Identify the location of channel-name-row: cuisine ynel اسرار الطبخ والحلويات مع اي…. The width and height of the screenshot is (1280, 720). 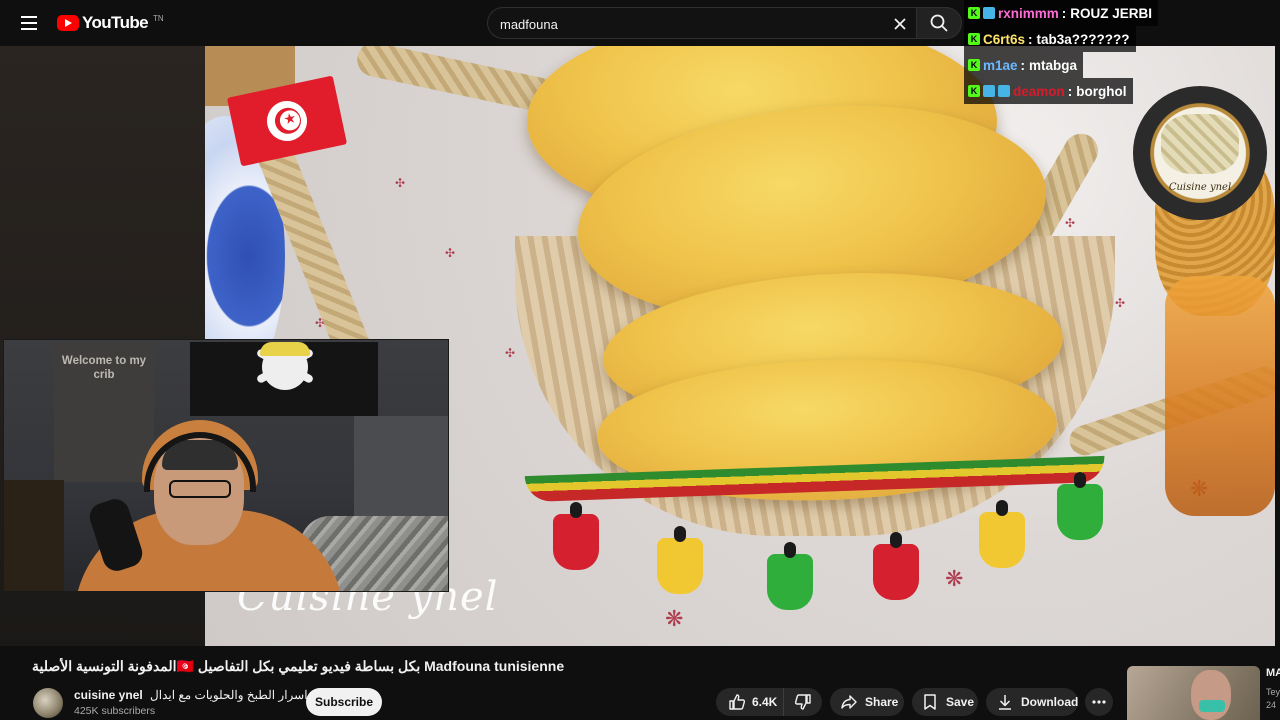
(199, 695).